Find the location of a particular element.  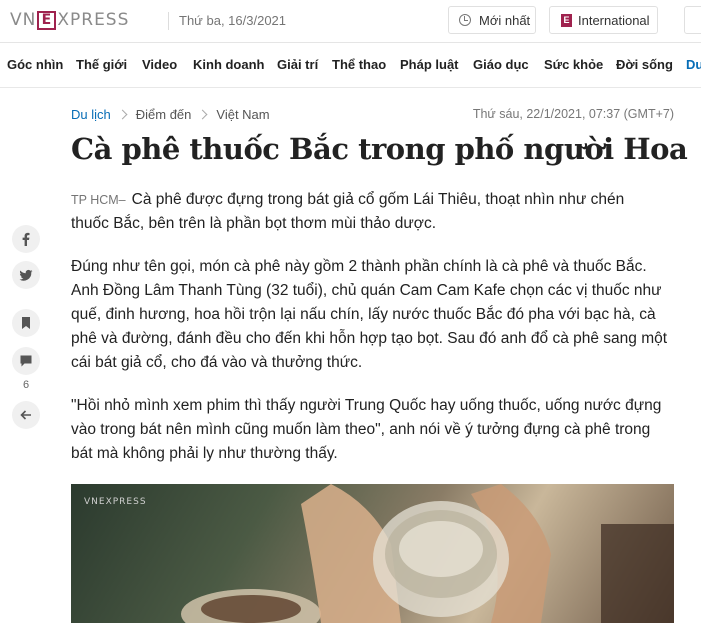

back-button is located at coordinates (26, 415).